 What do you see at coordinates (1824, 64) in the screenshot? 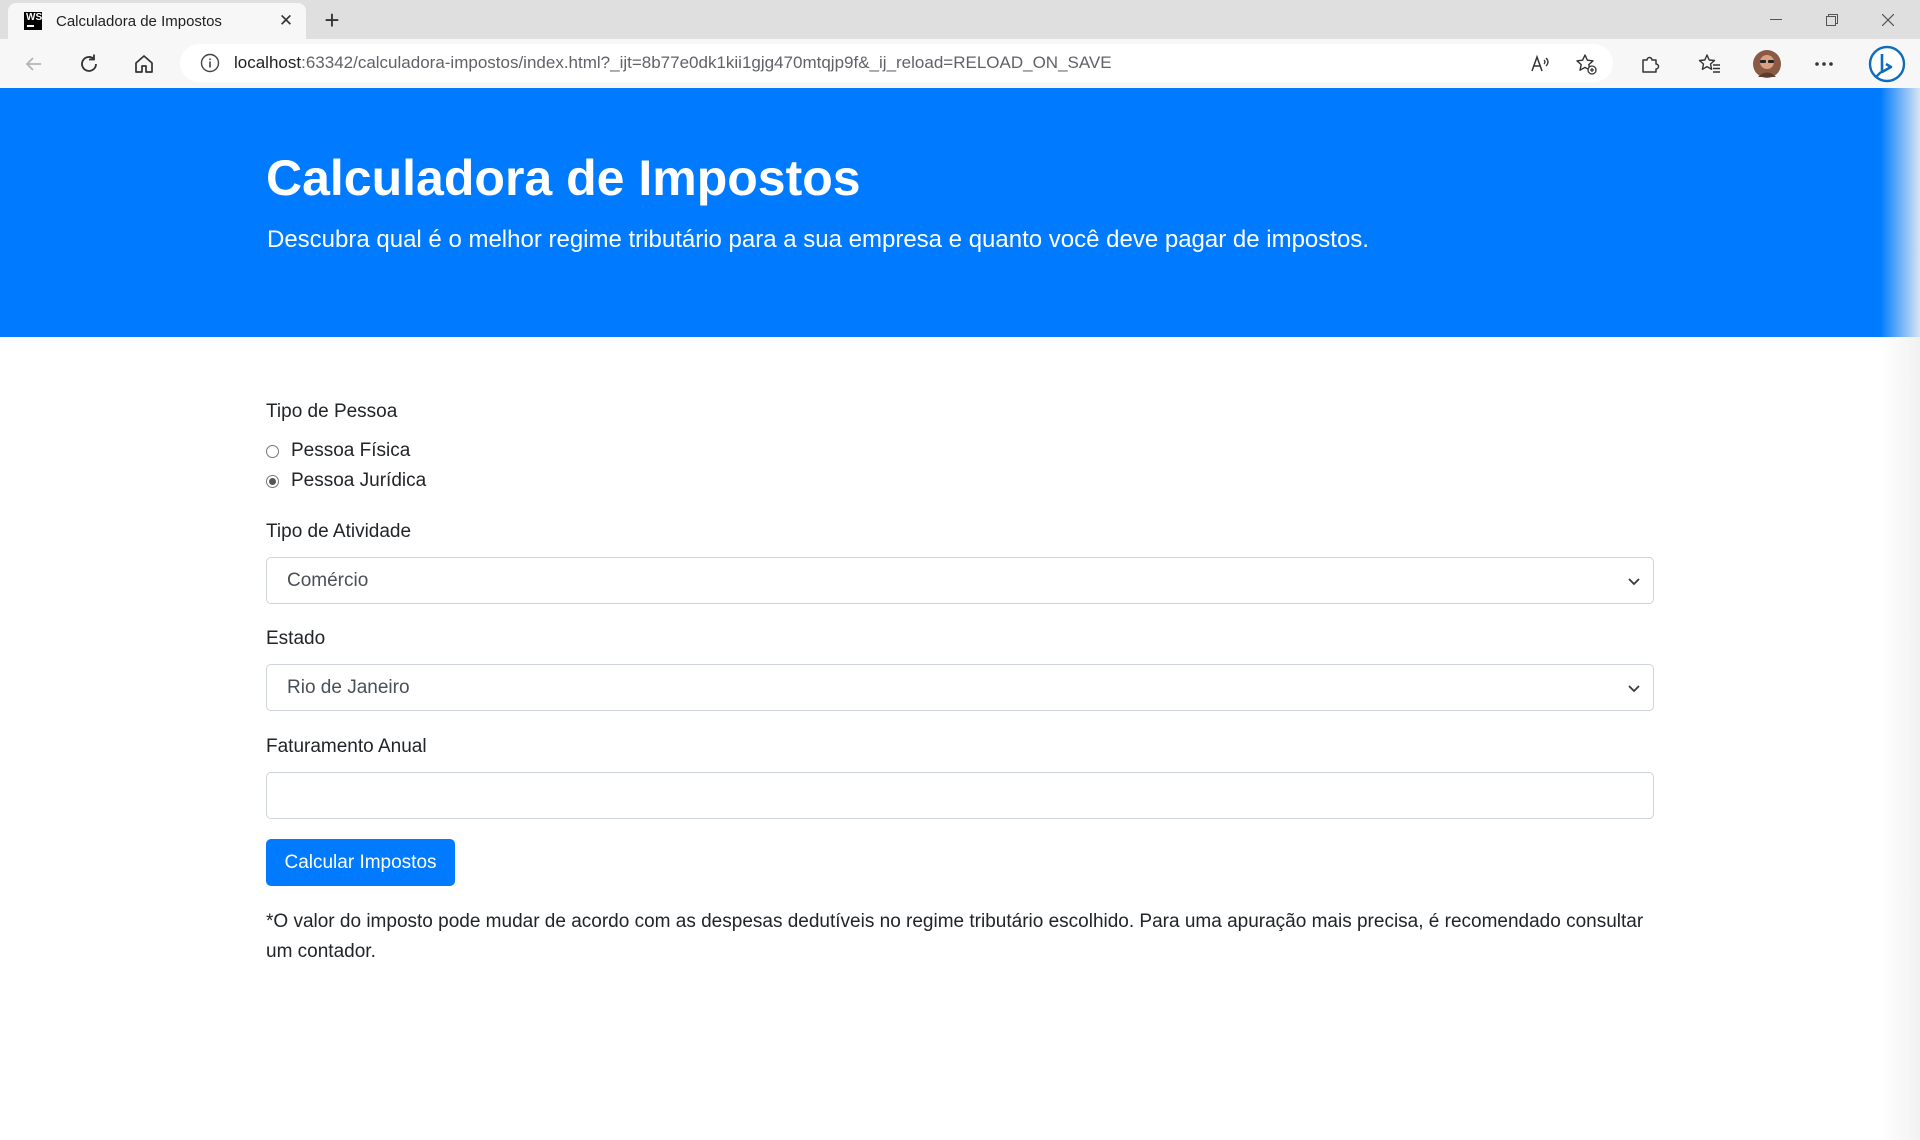
I see `more-options-icon` at bounding box center [1824, 64].